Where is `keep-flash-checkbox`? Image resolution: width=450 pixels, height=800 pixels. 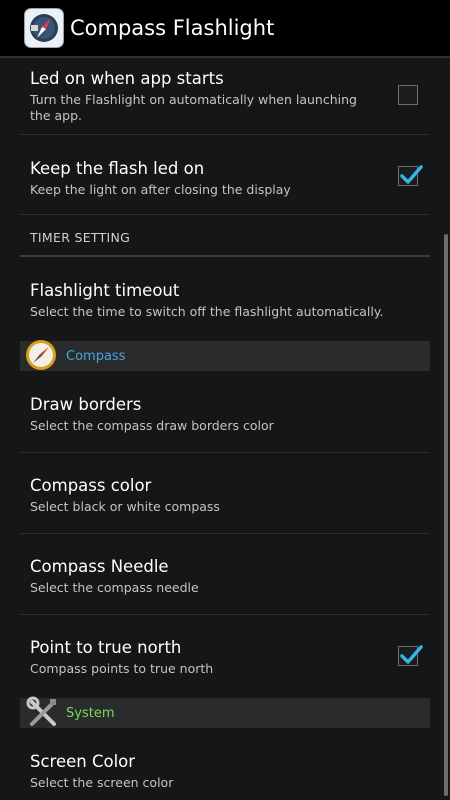
keep-flash-checkbox is located at coordinates (410, 175).